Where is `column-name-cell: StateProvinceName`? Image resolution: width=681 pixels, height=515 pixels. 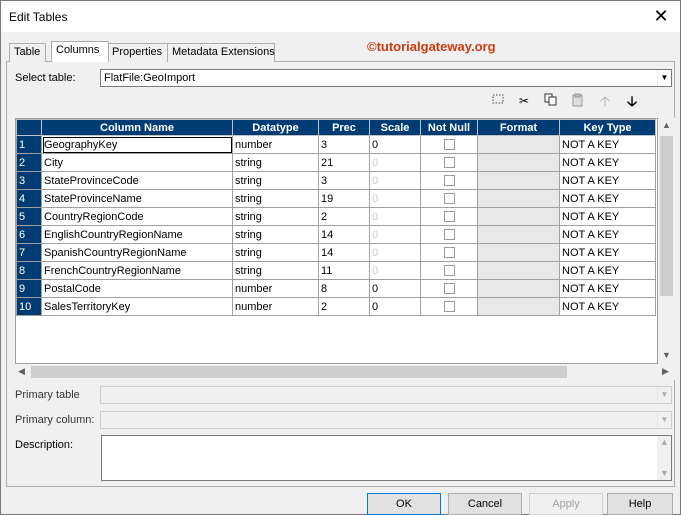 column-name-cell: StateProvinceName is located at coordinates (137, 198).